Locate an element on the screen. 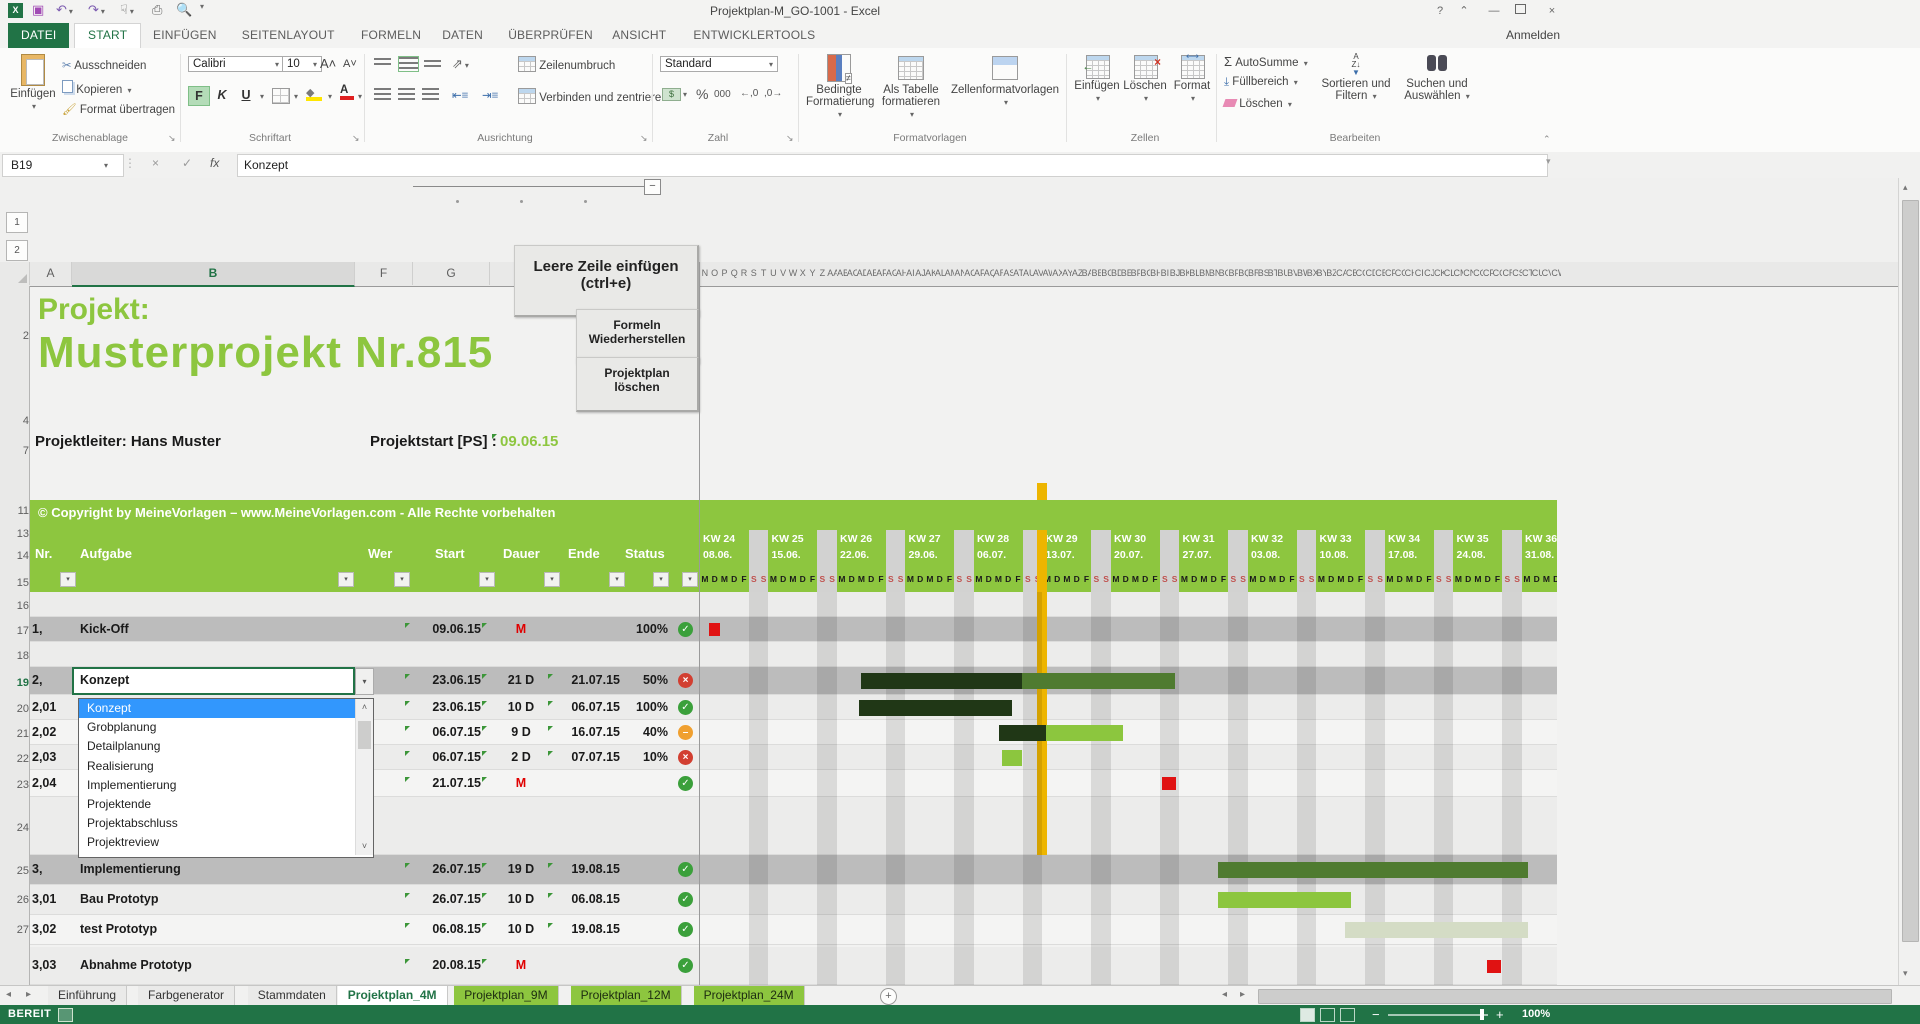  ribbon-tab-seitenlayout: SEITENLAYOUT is located at coordinates (288, 35).